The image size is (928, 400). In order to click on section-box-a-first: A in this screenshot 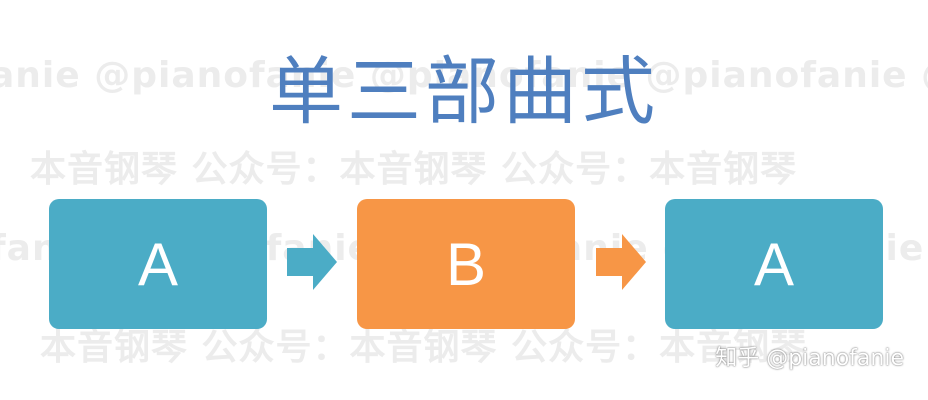, I will do `click(158, 264)`.